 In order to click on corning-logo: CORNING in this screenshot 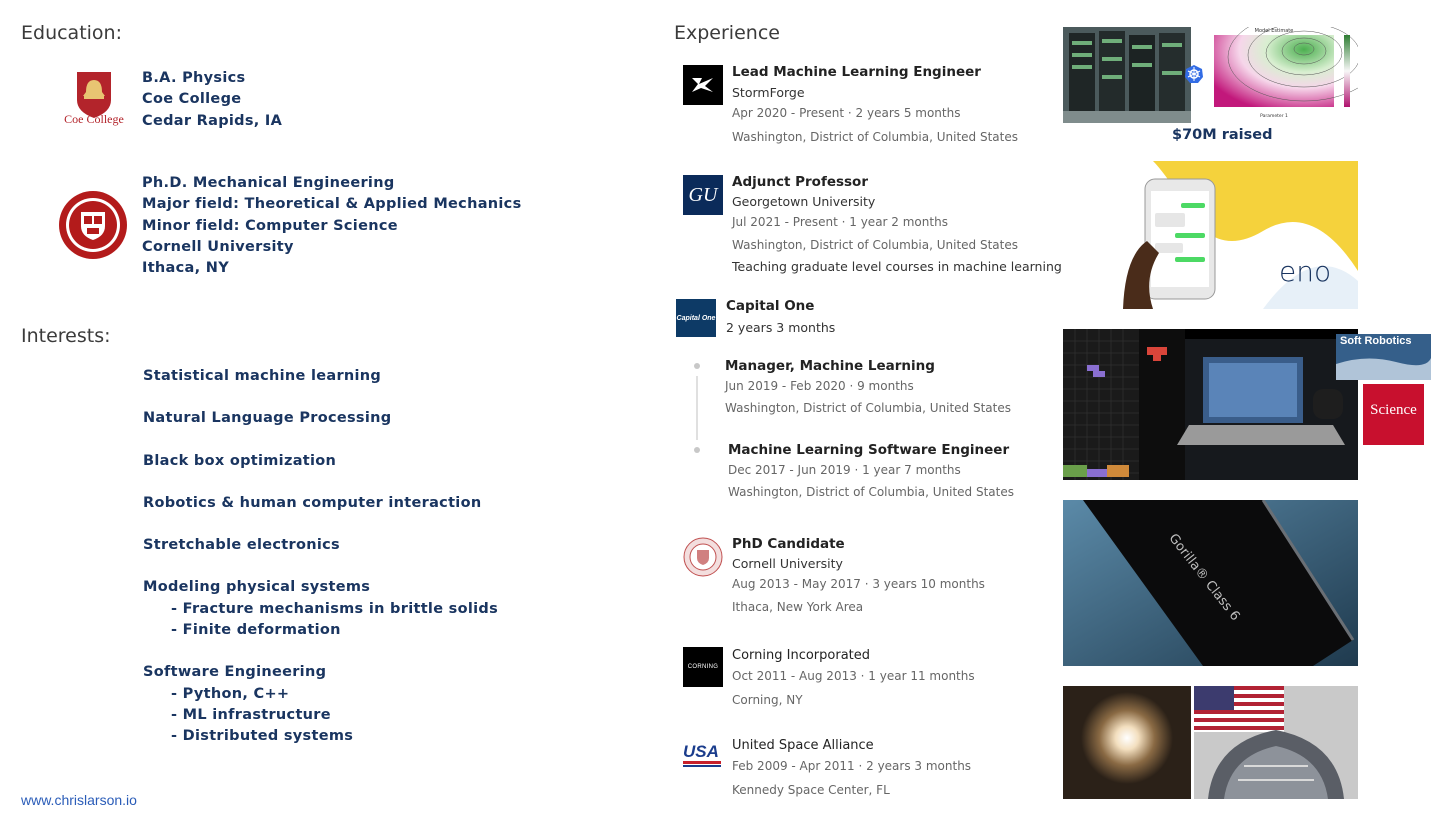, I will do `click(703, 667)`.